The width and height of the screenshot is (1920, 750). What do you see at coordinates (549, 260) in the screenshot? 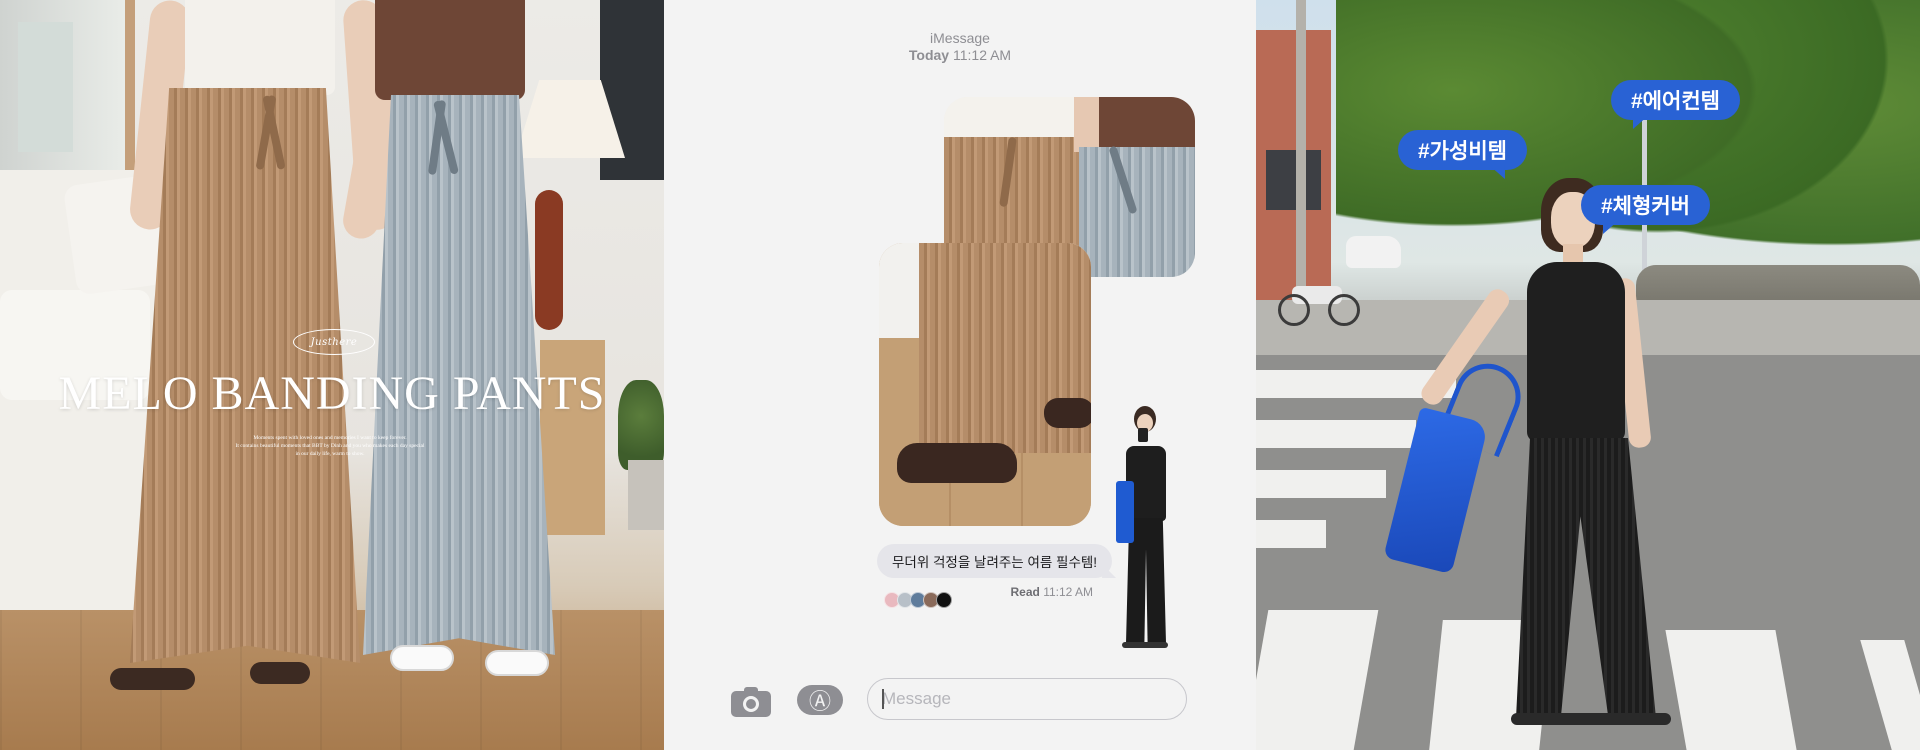
I see `background-lamp-base` at bounding box center [549, 260].